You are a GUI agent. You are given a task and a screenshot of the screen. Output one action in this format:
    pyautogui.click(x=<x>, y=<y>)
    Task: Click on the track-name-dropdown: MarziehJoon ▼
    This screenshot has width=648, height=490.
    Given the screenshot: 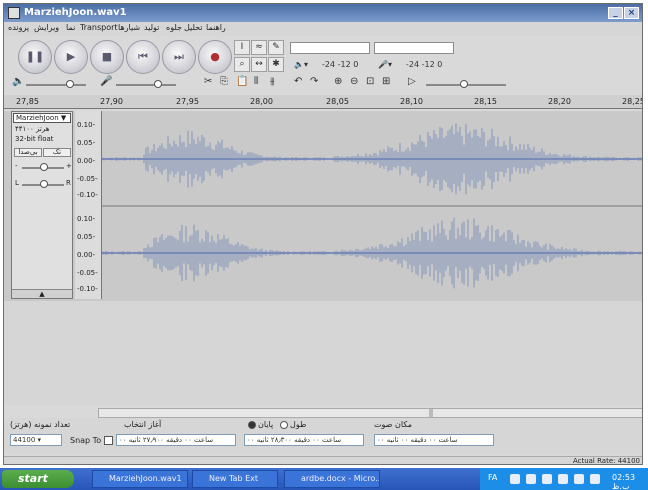 What is the action you would take?
    pyautogui.click(x=42, y=118)
    